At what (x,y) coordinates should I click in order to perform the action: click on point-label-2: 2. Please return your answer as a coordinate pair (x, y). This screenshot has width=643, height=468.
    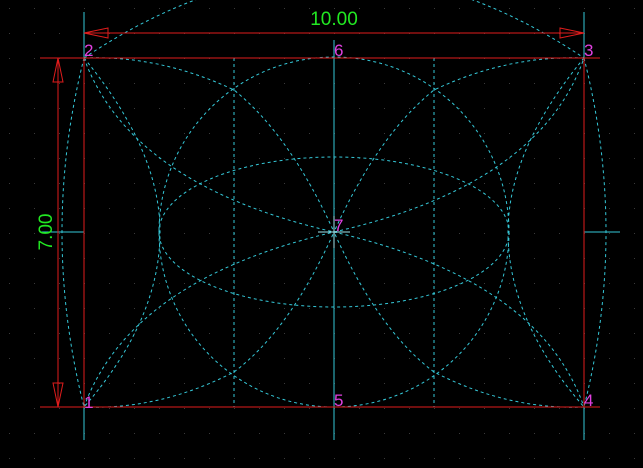
    Looking at the image, I should click on (88, 50).